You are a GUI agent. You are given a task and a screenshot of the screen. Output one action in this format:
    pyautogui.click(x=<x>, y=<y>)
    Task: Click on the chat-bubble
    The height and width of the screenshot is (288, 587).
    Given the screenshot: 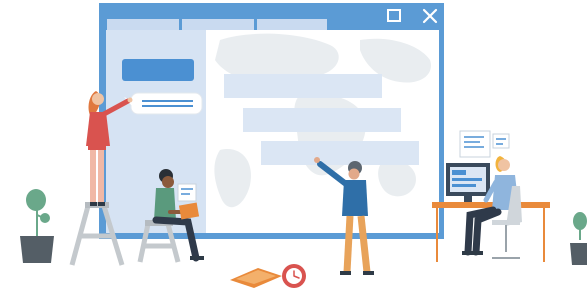 What is the action you would take?
    pyautogui.click(x=163, y=103)
    